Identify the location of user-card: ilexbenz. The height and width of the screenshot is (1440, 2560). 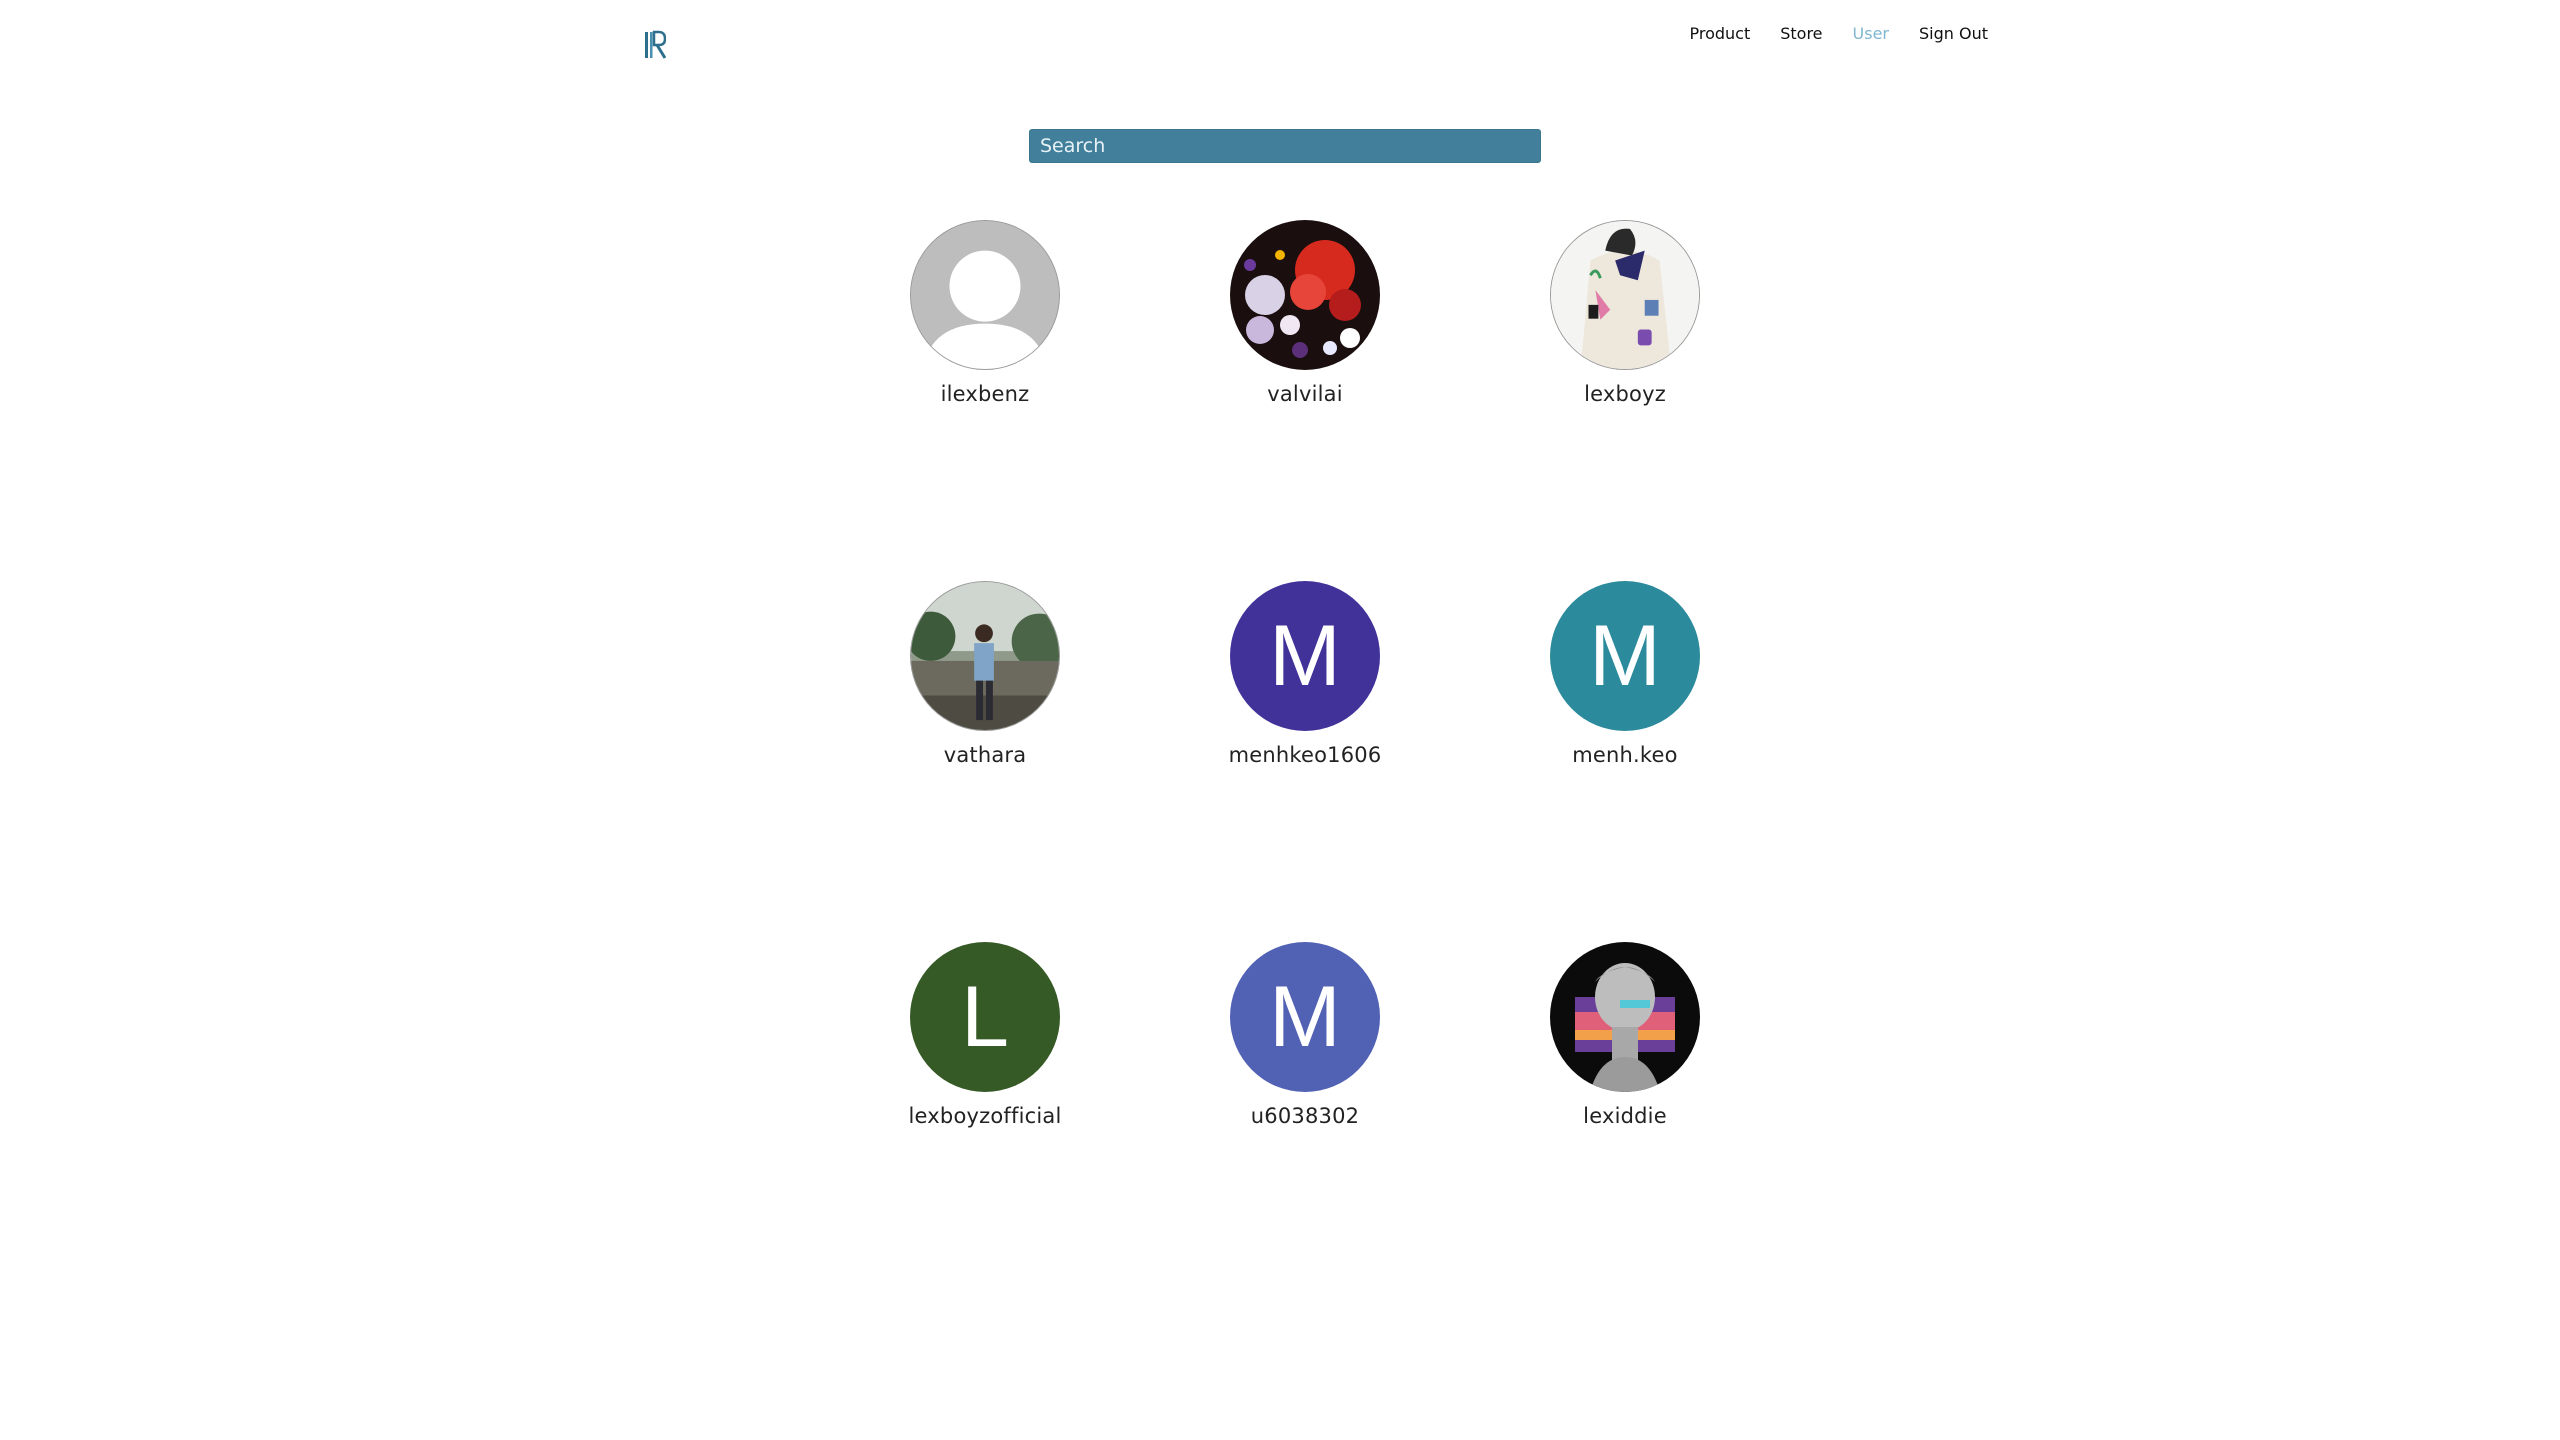
(985, 400).